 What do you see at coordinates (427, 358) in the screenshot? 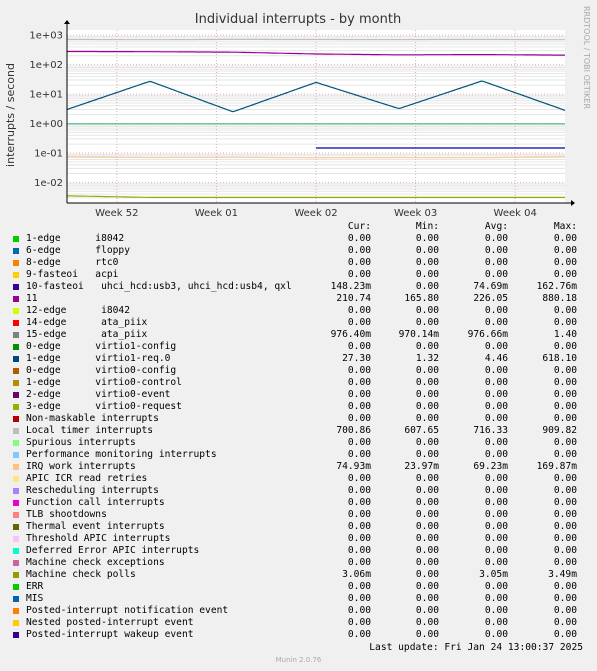
I see `legend-min-value: 1.32` at bounding box center [427, 358].